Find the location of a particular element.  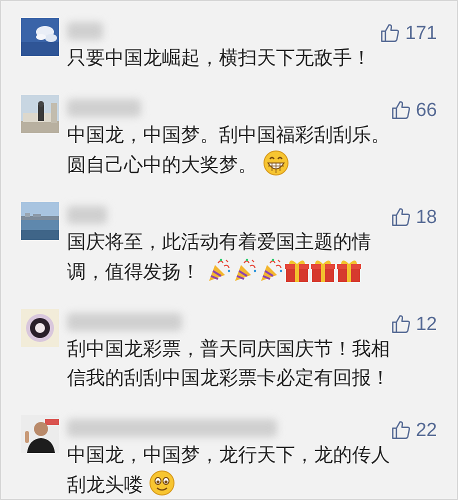

comment-text: 国庆将至，此活动有着爱国主题的情 is located at coordinates (219, 242).